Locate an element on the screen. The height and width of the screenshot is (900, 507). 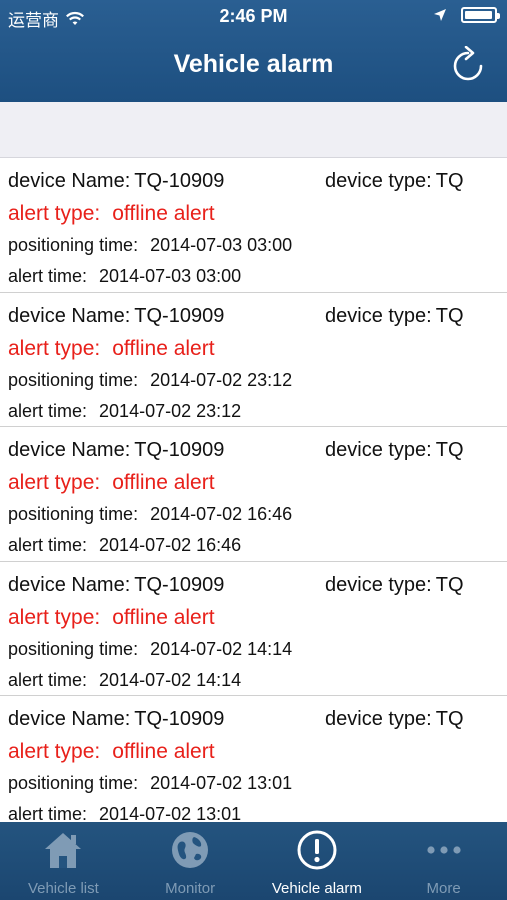
positioning-time-value: 2014-07-02 14:14 is located at coordinates (221, 648).